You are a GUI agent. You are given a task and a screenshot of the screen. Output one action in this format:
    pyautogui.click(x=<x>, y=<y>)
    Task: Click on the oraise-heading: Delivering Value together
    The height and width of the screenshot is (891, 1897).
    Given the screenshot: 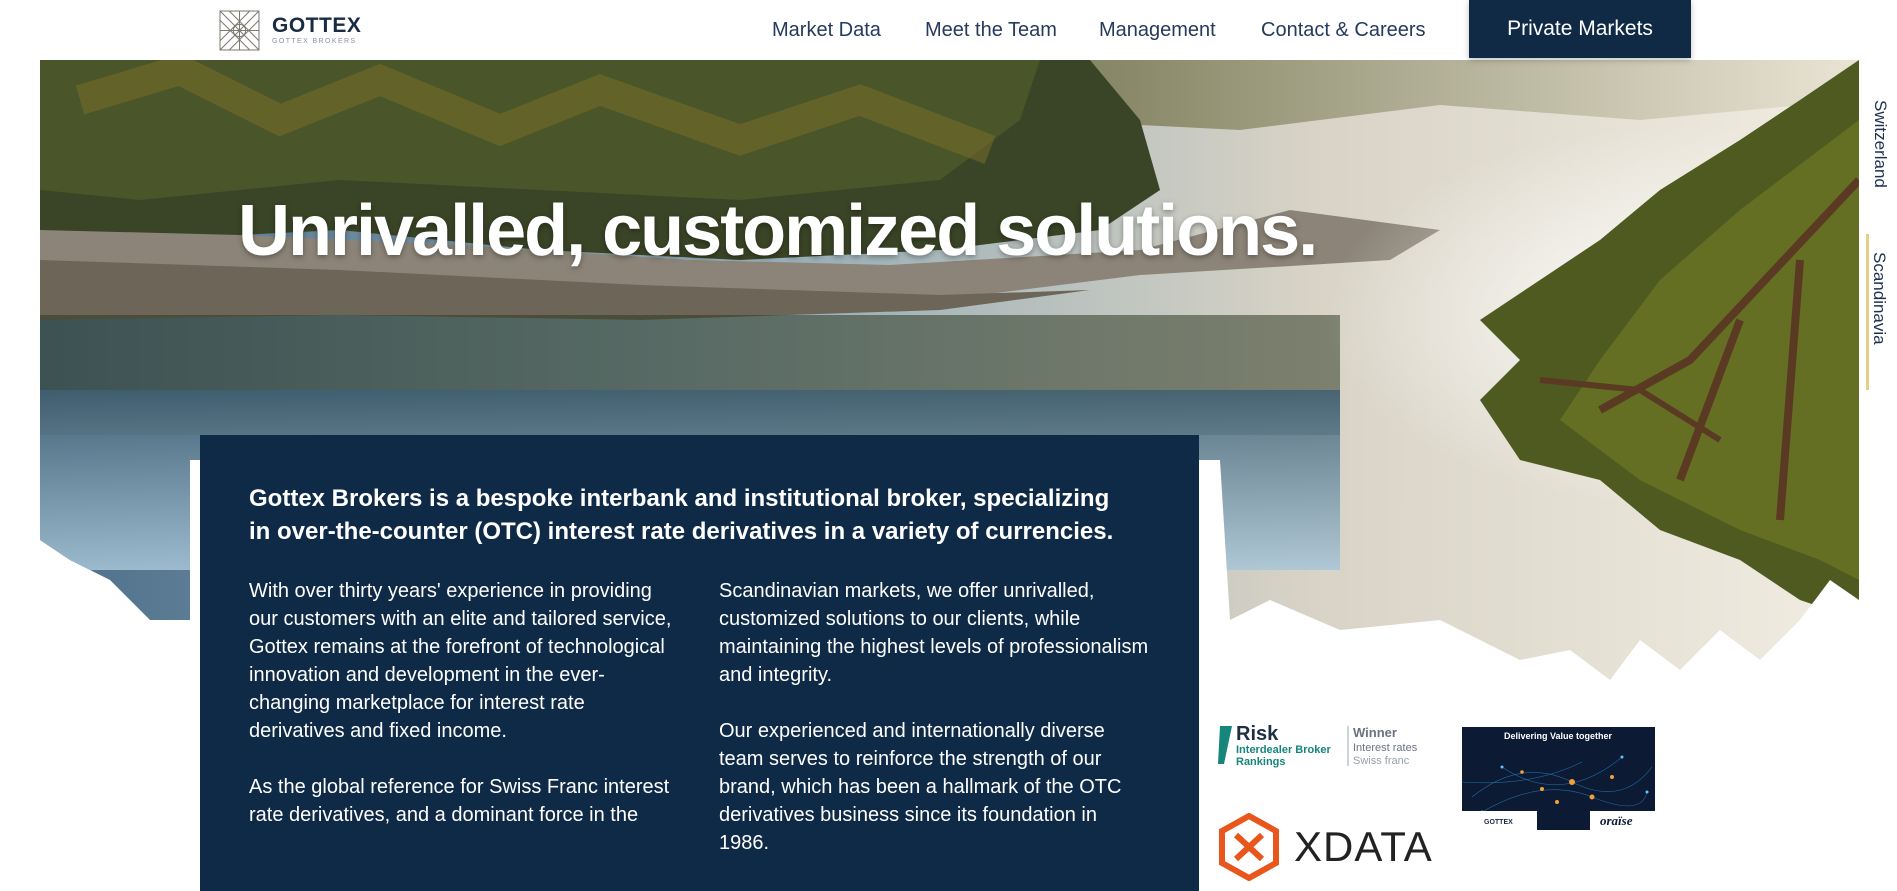 What is the action you would take?
    pyautogui.click(x=1558, y=736)
    